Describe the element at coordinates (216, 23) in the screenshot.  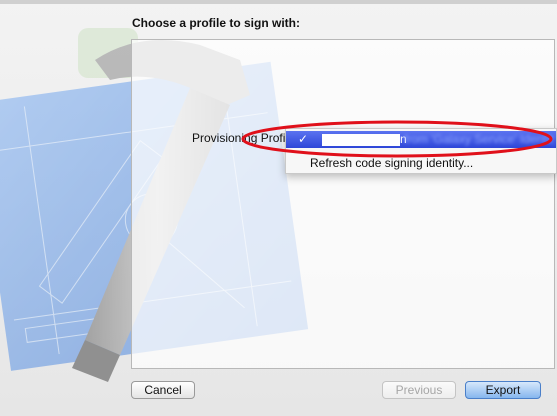
I see `dialog-heading: Choose a profile to sign with:` at that location.